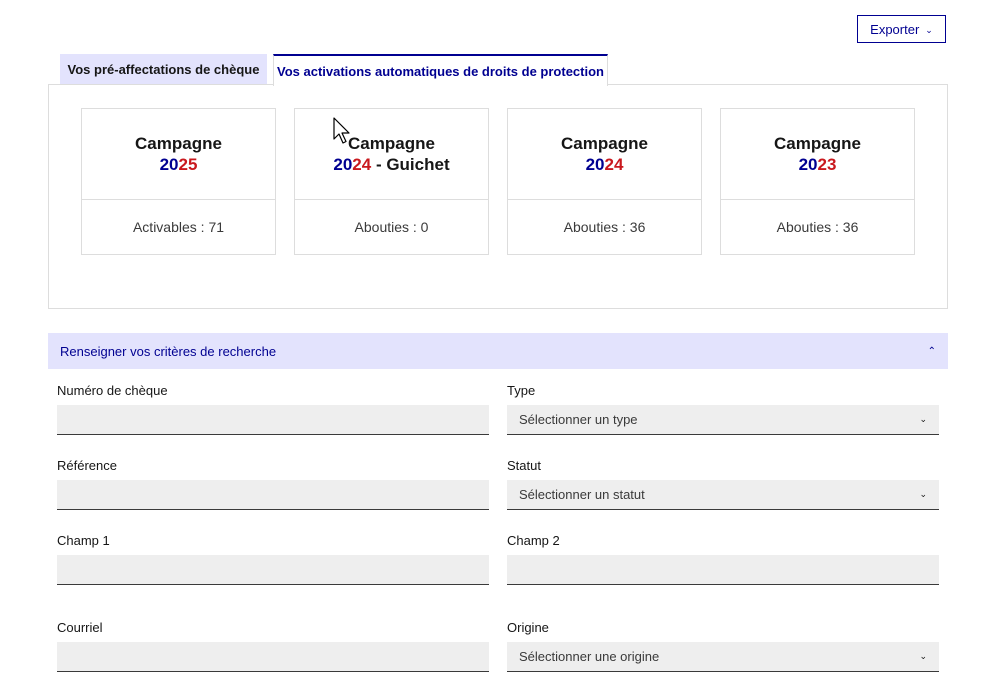 The image size is (982, 681). What do you see at coordinates (273, 570) in the screenshot?
I see `field1-input` at bounding box center [273, 570].